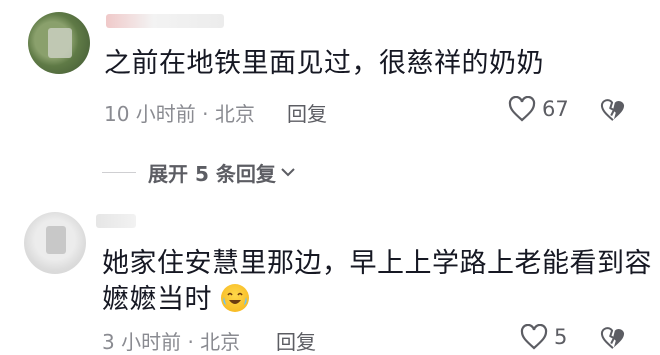  Describe the element at coordinates (538, 109) in the screenshot. I see `like-button: 67` at that location.